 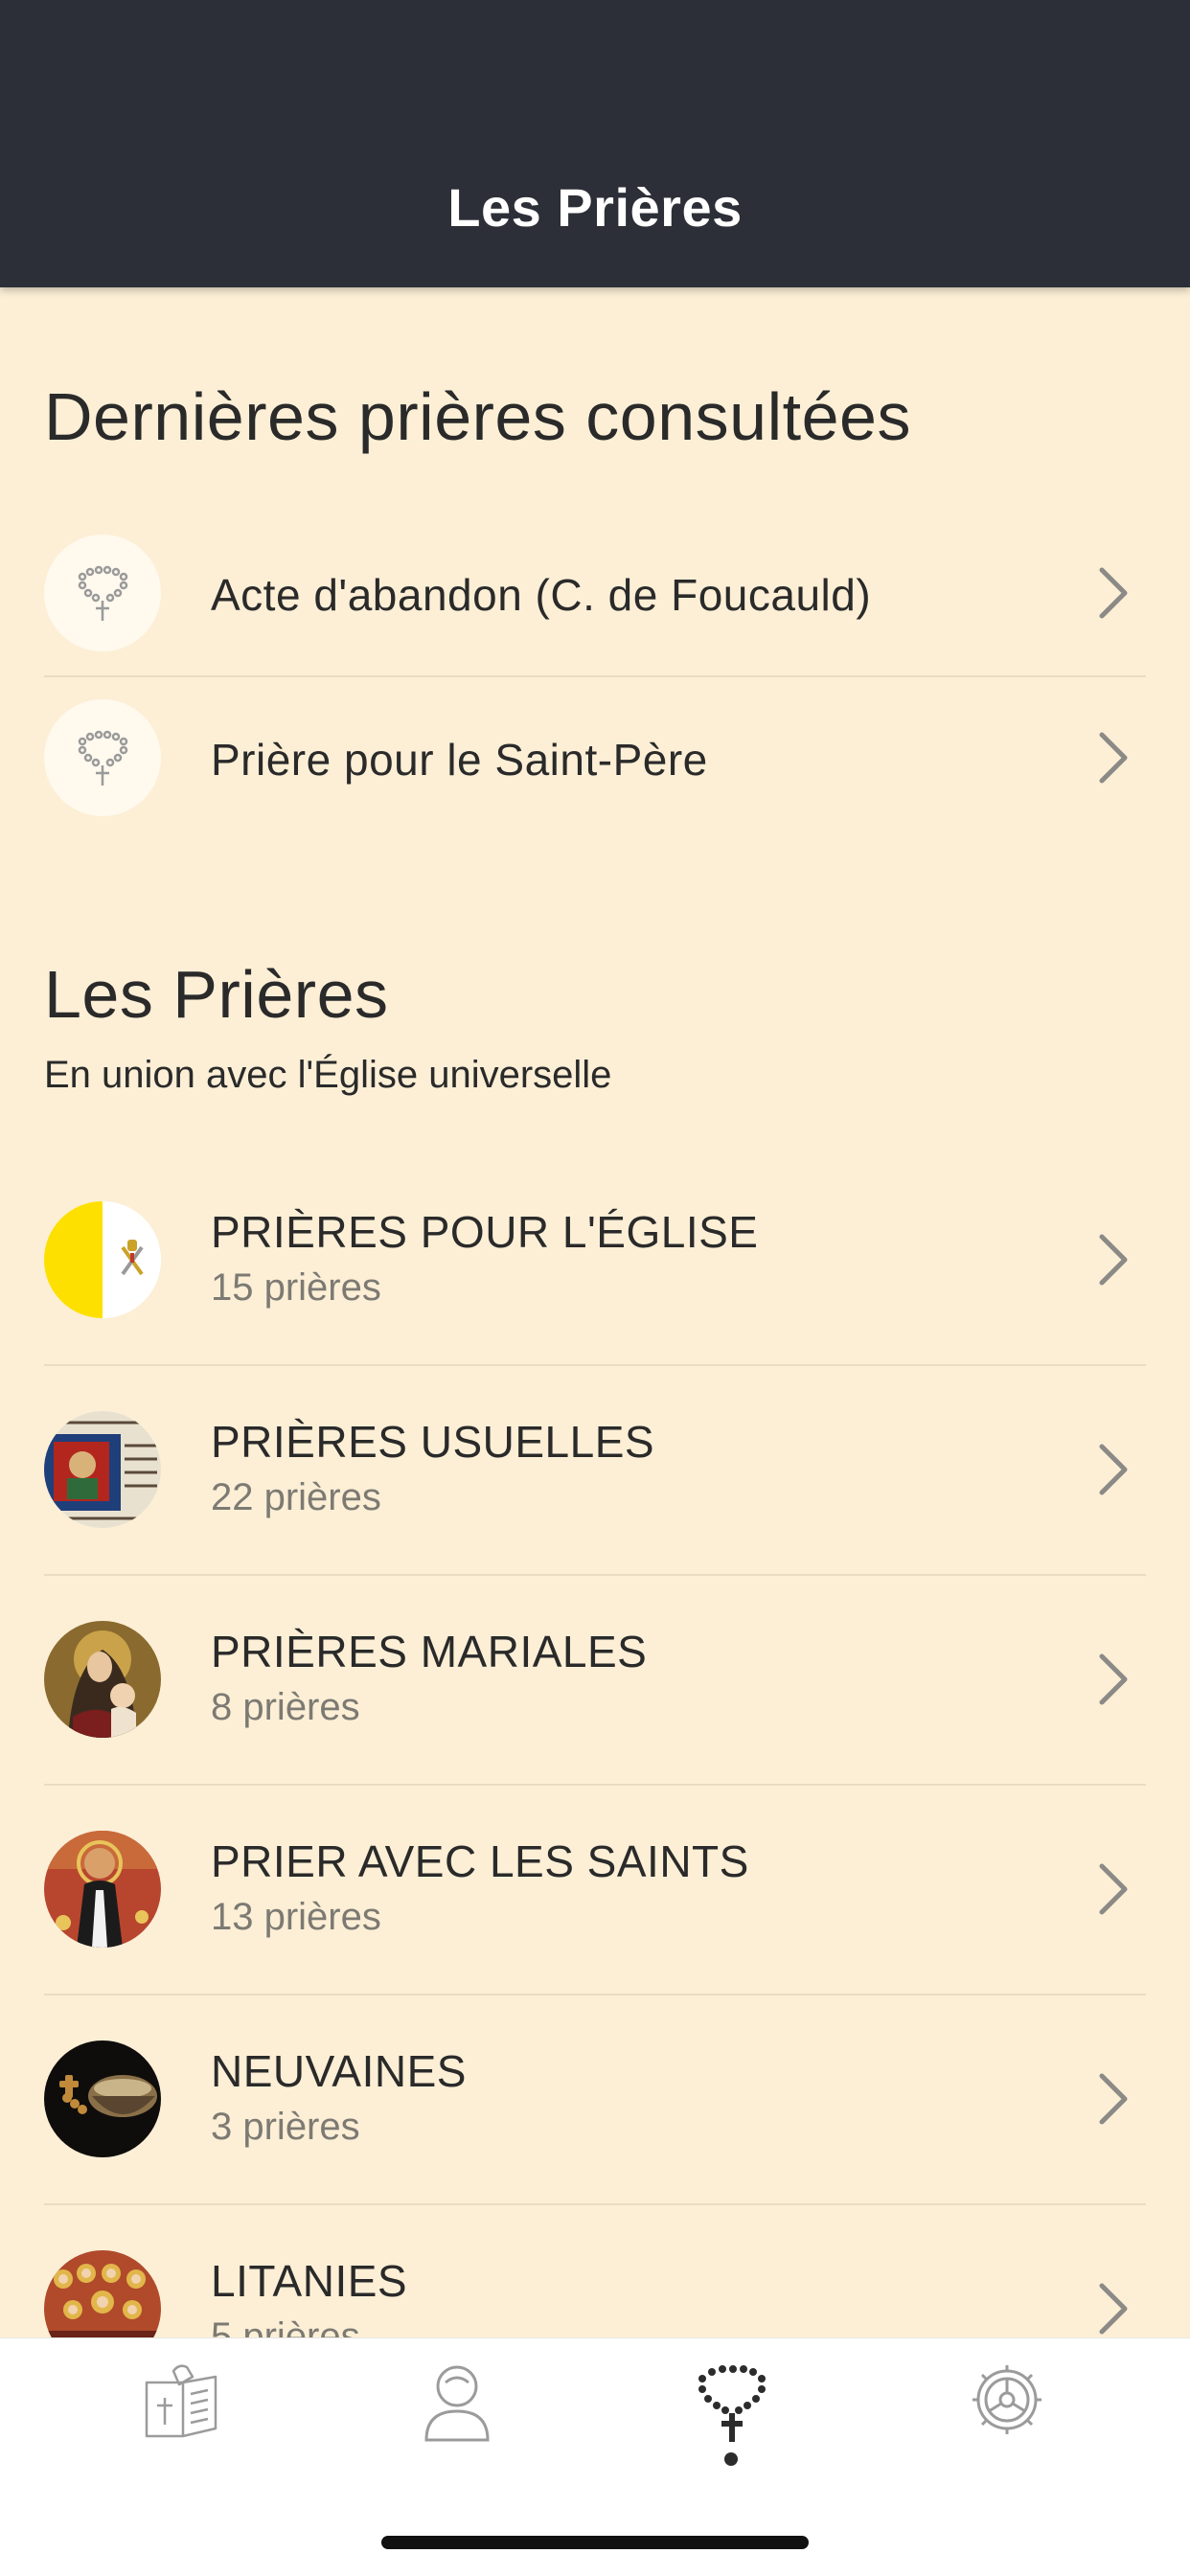 What do you see at coordinates (595, 2098) in the screenshot?
I see `category-item: NEUVAINES 3 prières` at bounding box center [595, 2098].